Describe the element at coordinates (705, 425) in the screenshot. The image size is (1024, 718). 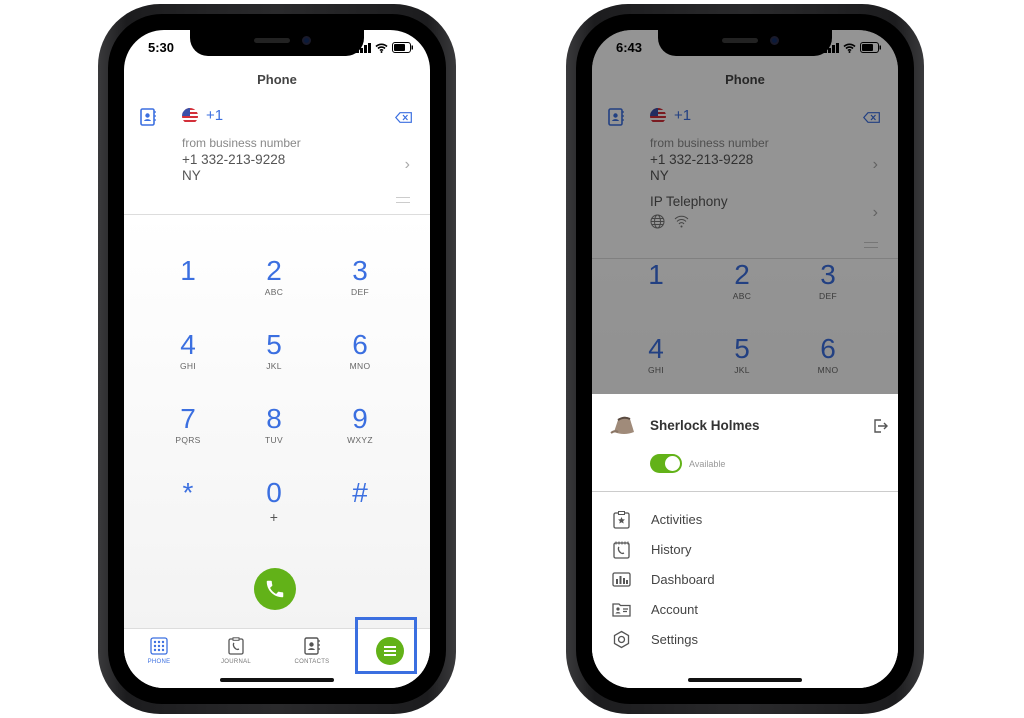
I see `user-name: Sherlock Holmes` at that location.